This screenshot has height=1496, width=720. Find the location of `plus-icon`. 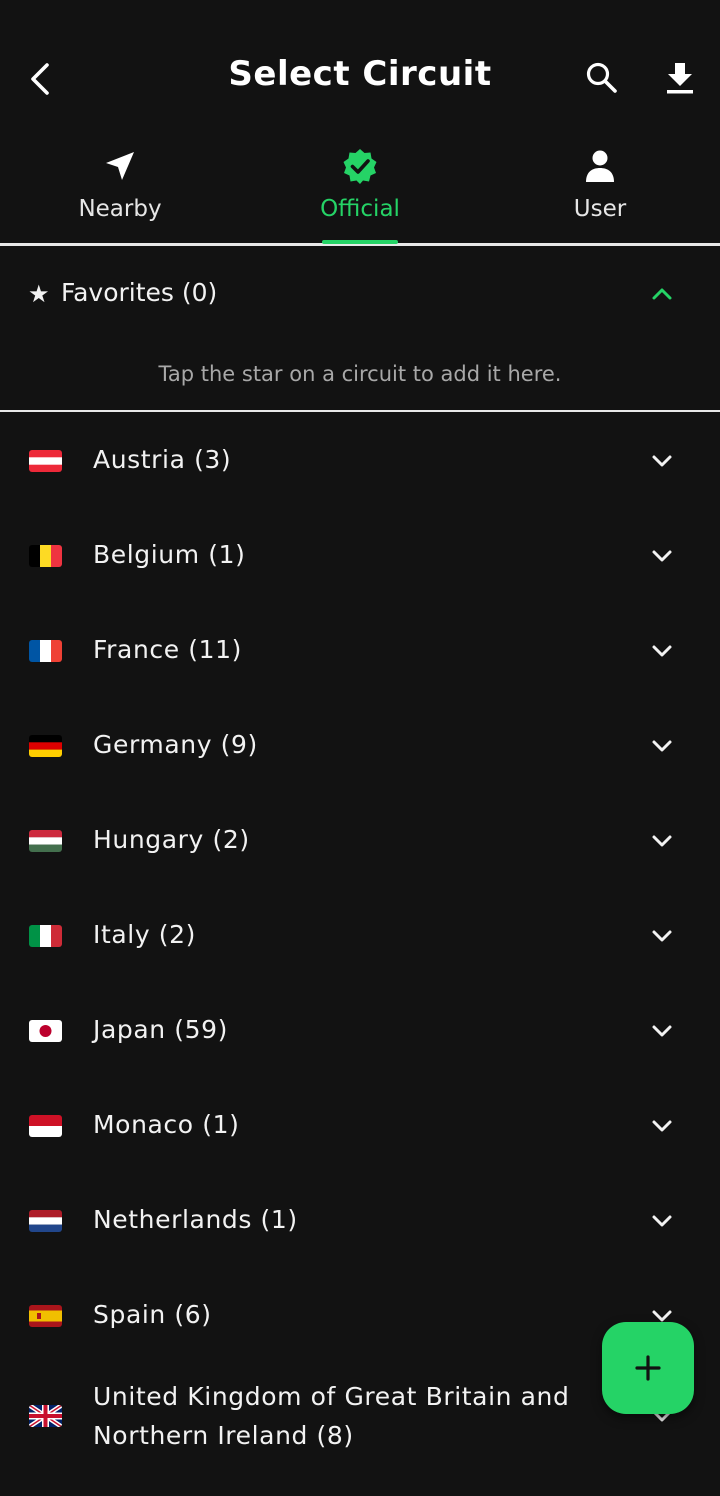

plus-icon is located at coordinates (648, 1368).